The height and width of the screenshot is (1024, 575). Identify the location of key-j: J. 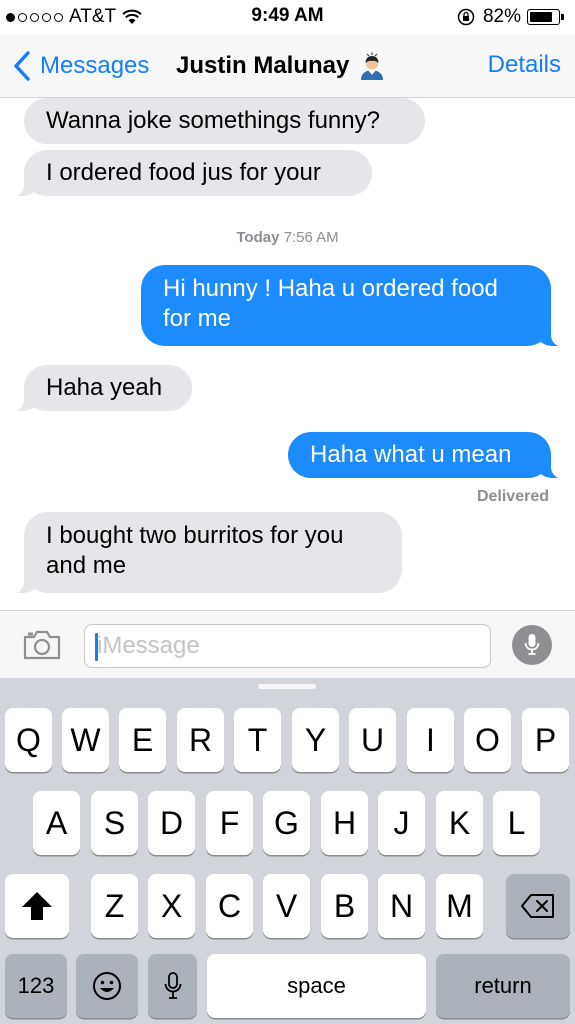
(401, 823).